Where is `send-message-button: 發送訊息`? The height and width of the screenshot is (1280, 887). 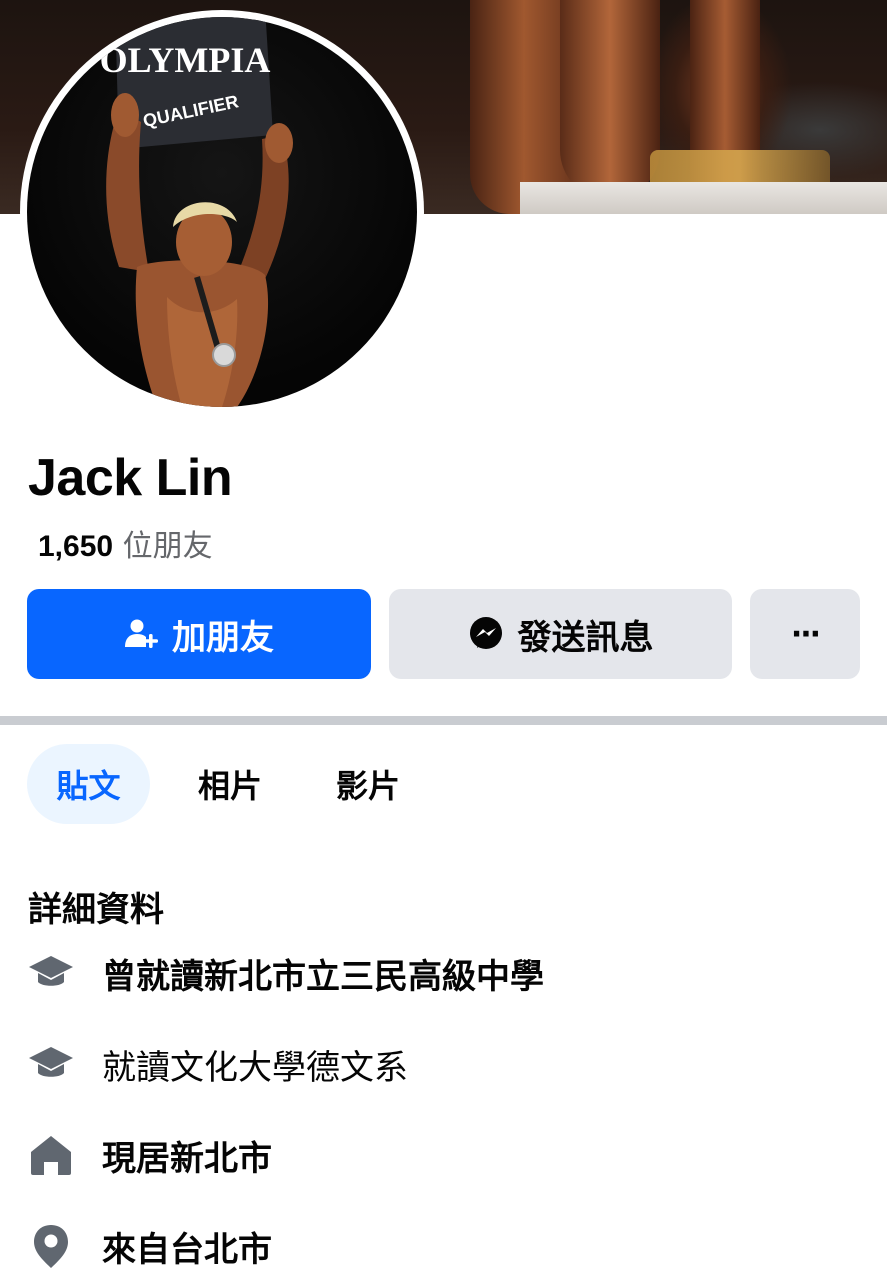 send-message-button: 發送訊息 is located at coordinates (560, 634).